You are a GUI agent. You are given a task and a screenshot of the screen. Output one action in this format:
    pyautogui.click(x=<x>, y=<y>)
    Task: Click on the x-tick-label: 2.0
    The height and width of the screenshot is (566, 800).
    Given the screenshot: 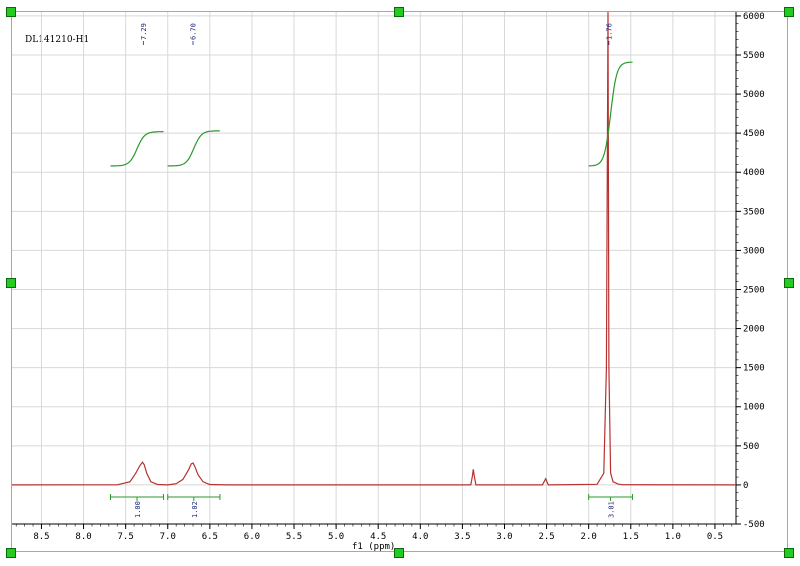 What is the action you would take?
    pyautogui.click(x=589, y=537)
    